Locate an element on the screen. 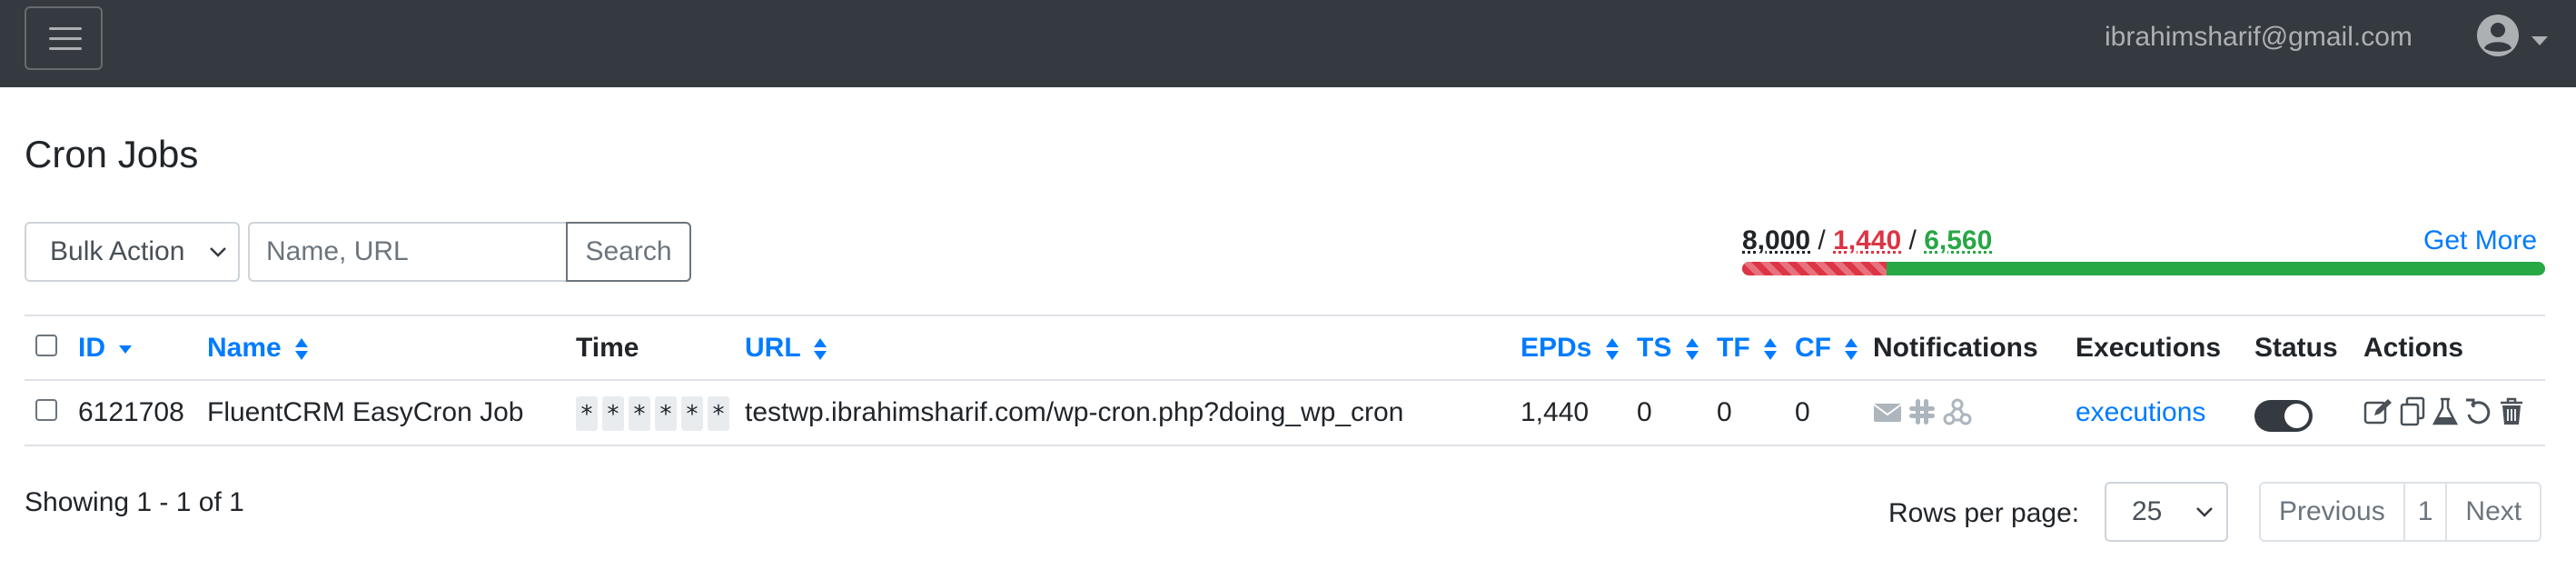 This screenshot has height=580, width=2576. table-top-border is located at coordinates (1285, 315).